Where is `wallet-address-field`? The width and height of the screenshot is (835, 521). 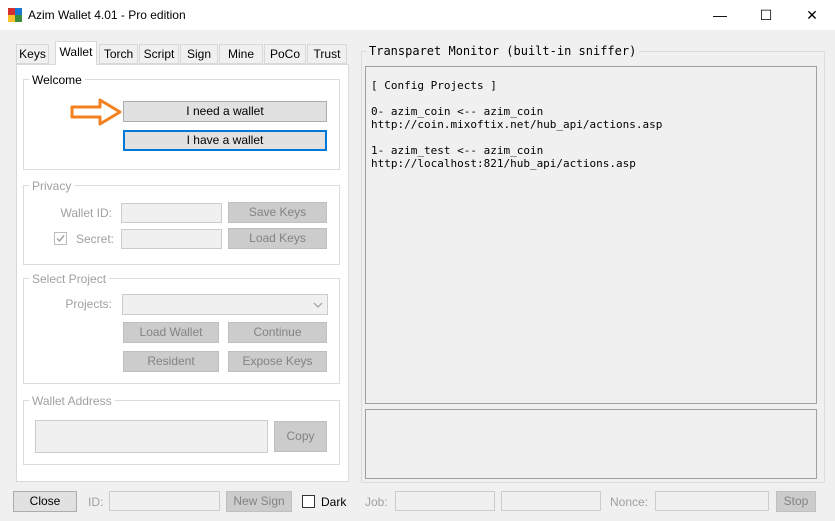
wallet-address-field is located at coordinates (151, 436).